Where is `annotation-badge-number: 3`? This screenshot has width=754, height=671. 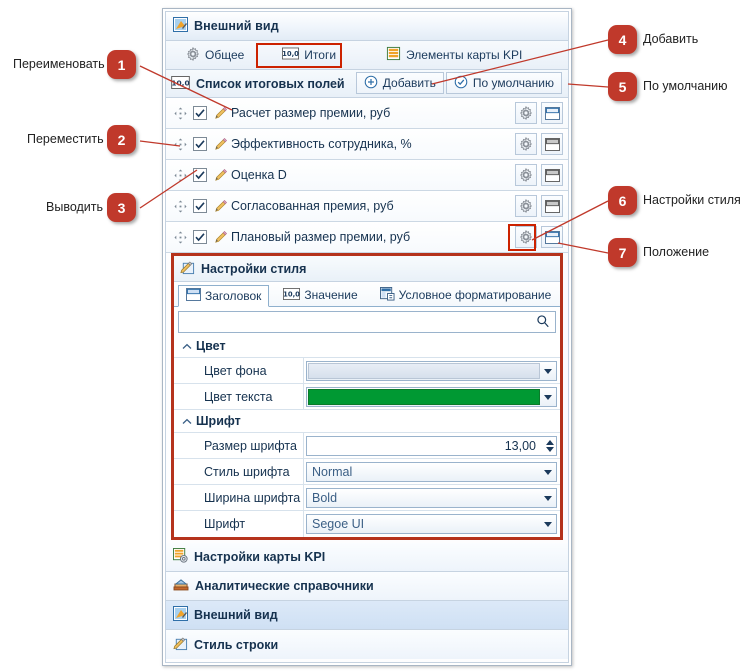 annotation-badge-number: 3 is located at coordinates (121, 207).